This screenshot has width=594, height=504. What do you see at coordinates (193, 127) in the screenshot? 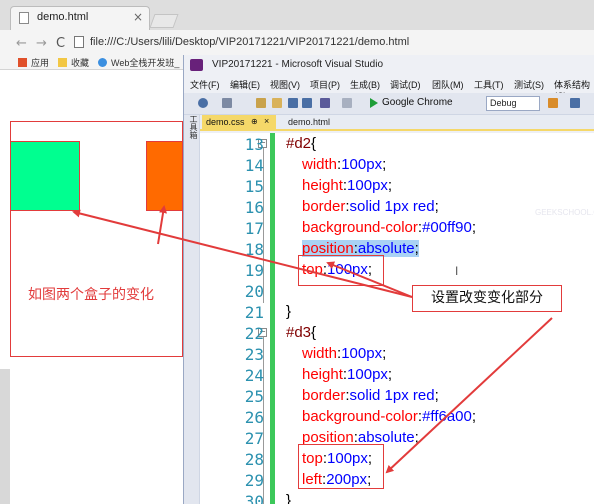
I see `toolbox-label: 工具箱` at bounding box center [193, 127].